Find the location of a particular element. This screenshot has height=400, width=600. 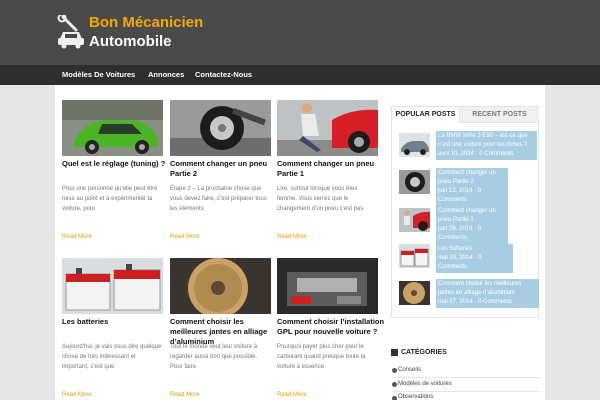

nav-item-modeles: Modèles De Voitures is located at coordinates (98, 75).